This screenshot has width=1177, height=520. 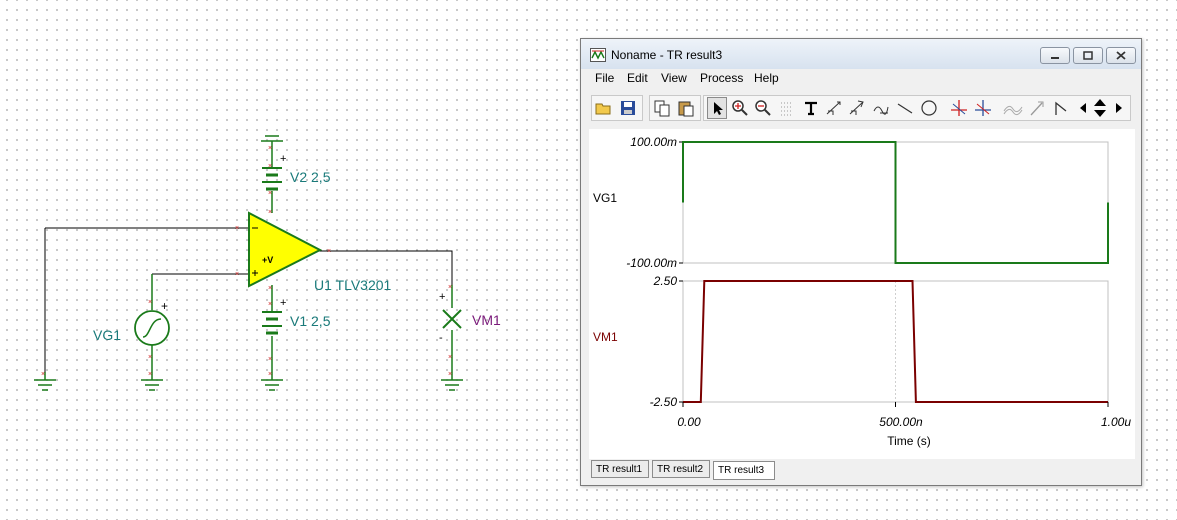 I want to click on menu-view: View, so click(x=674, y=78).